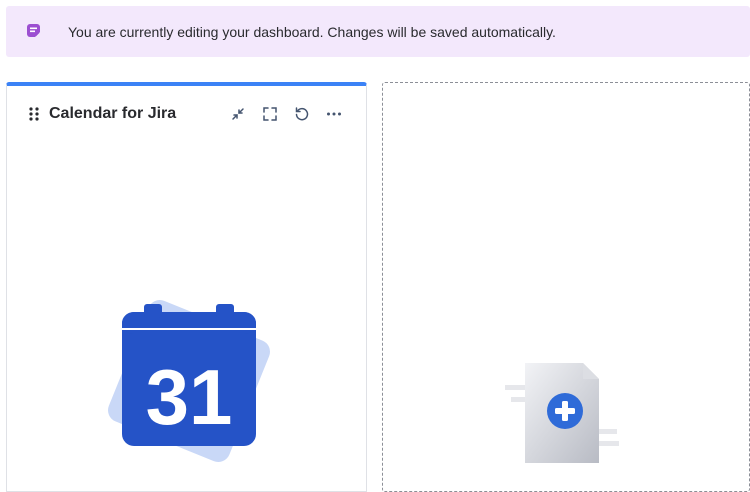  What do you see at coordinates (113, 113) in the screenshot?
I see `gadget-title: Calendar for Jira` at bounding box center [113, 113].